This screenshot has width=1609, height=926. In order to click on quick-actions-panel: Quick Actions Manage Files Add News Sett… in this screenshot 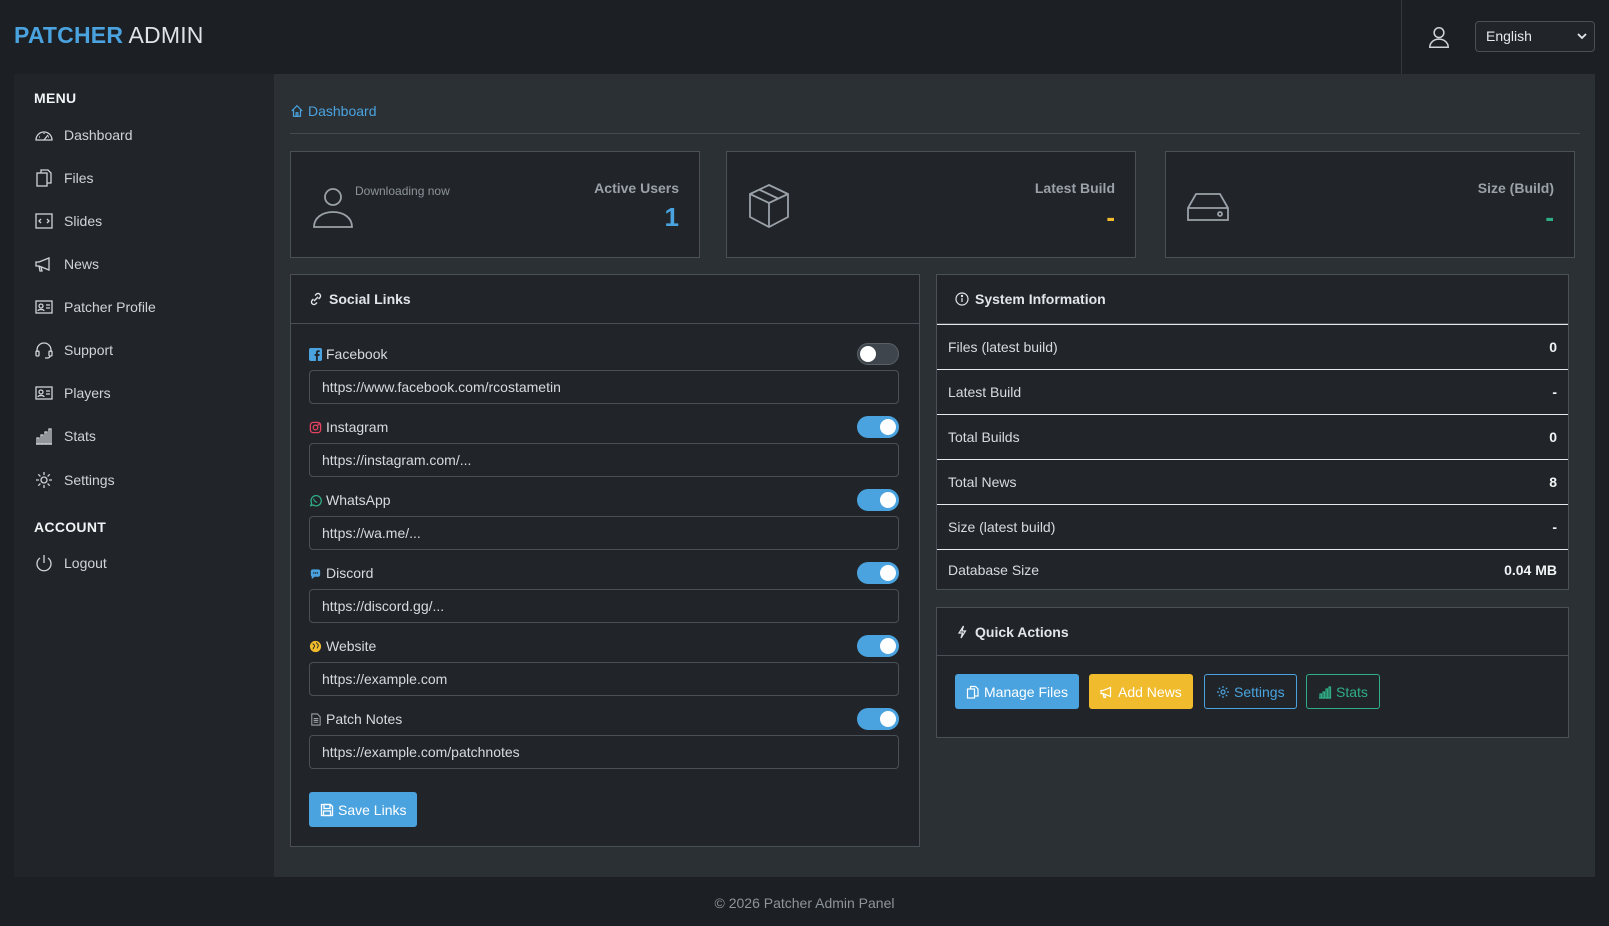, I will do `click(1252, 672)`.